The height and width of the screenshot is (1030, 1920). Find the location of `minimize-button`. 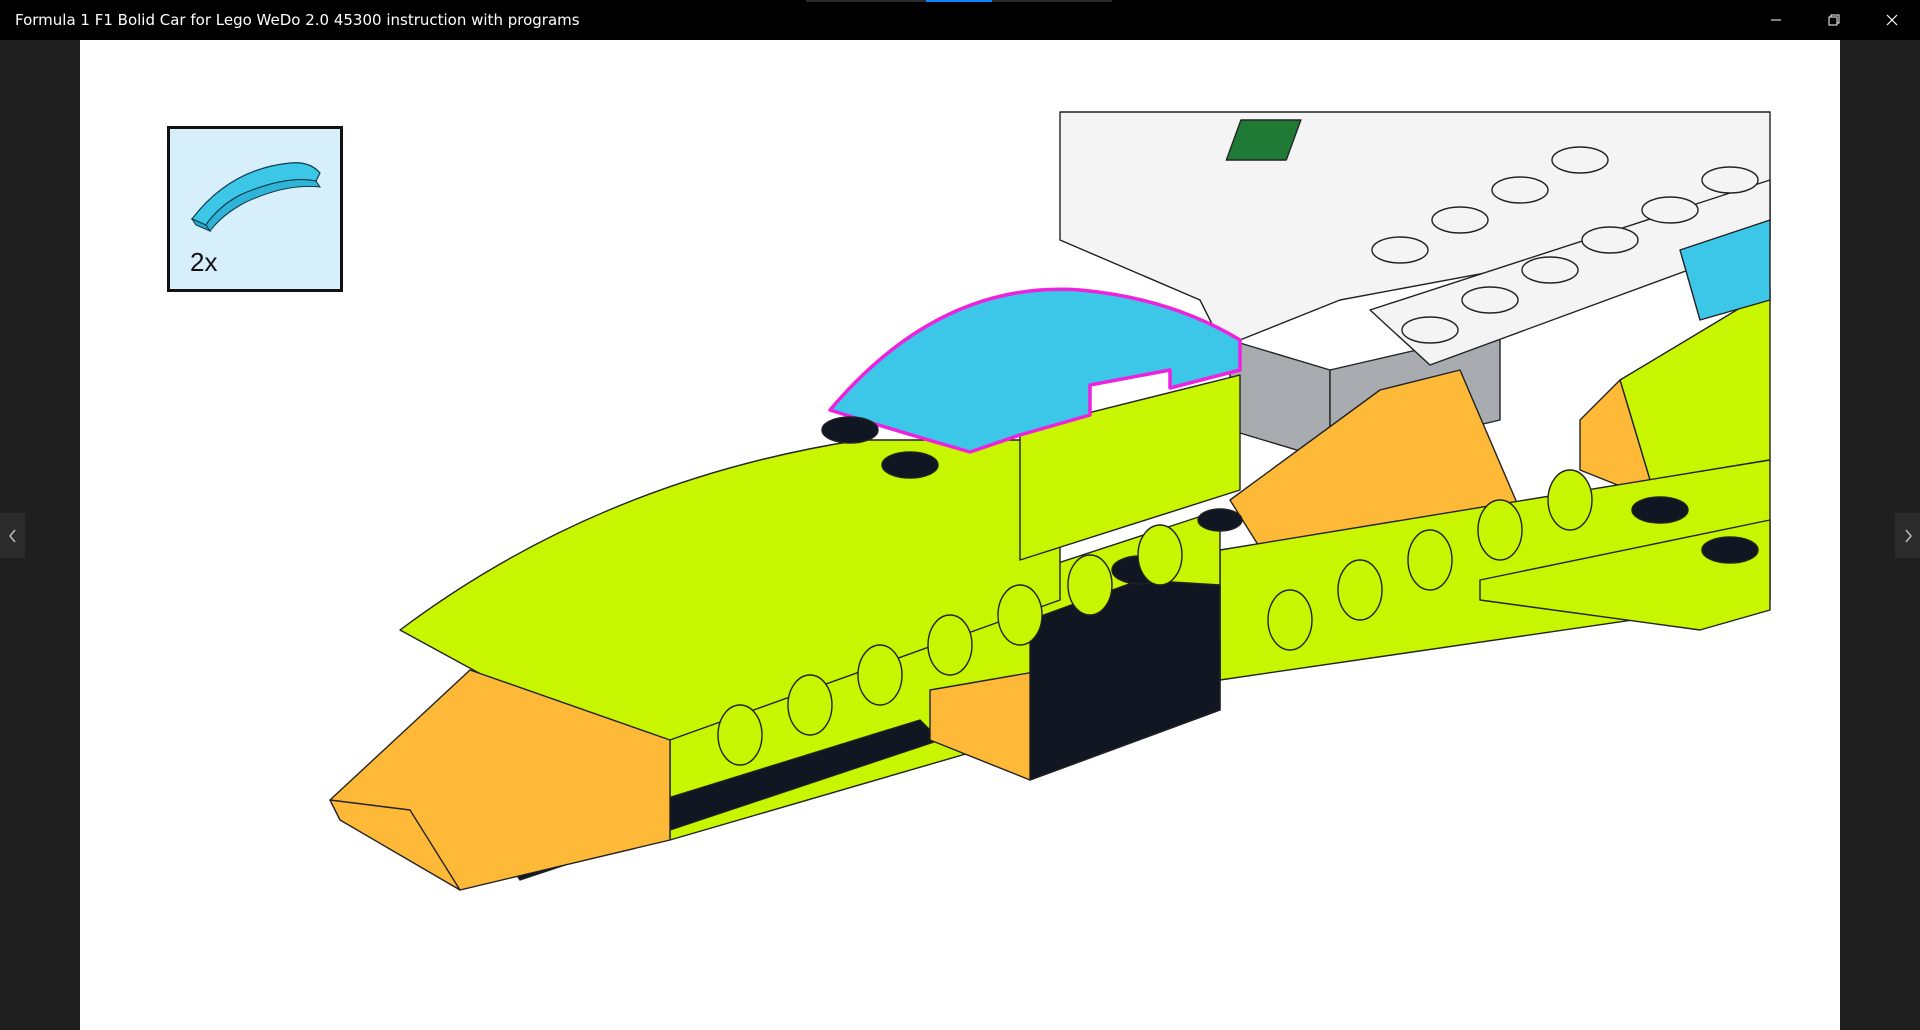

minimize-button is located at coordinates (1776, 20).